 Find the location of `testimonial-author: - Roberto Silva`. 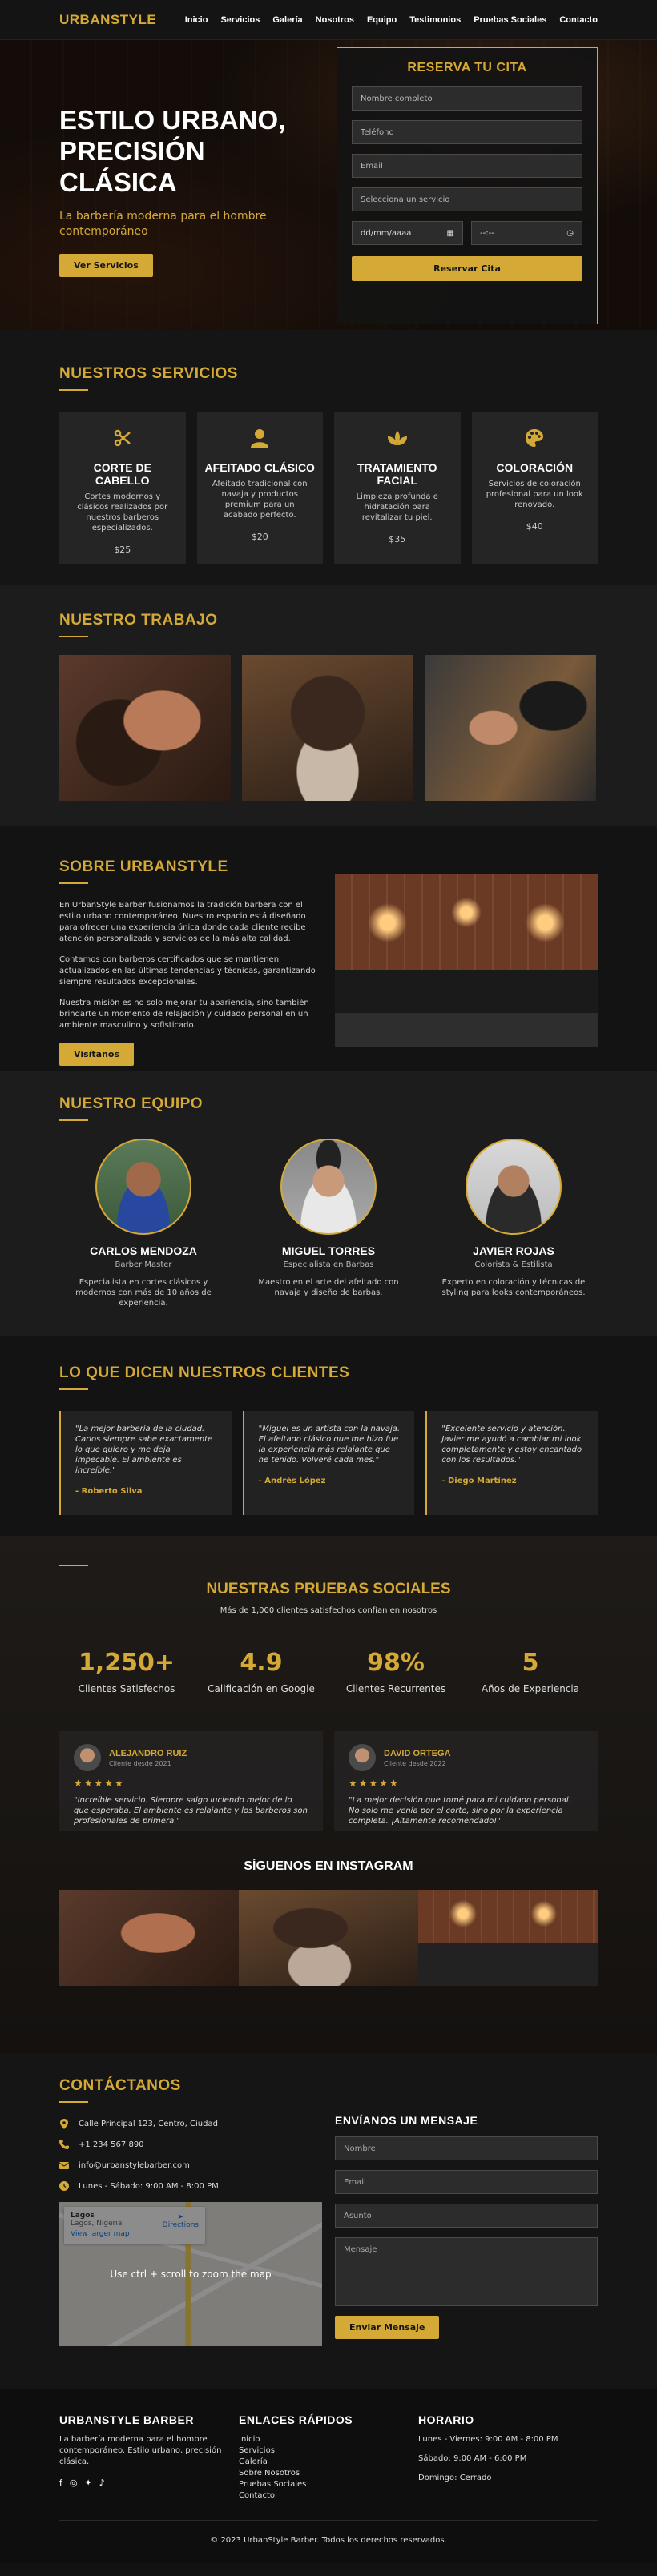

testimonial-author: - Roberto Silva is located at coordinates (109, 1491).